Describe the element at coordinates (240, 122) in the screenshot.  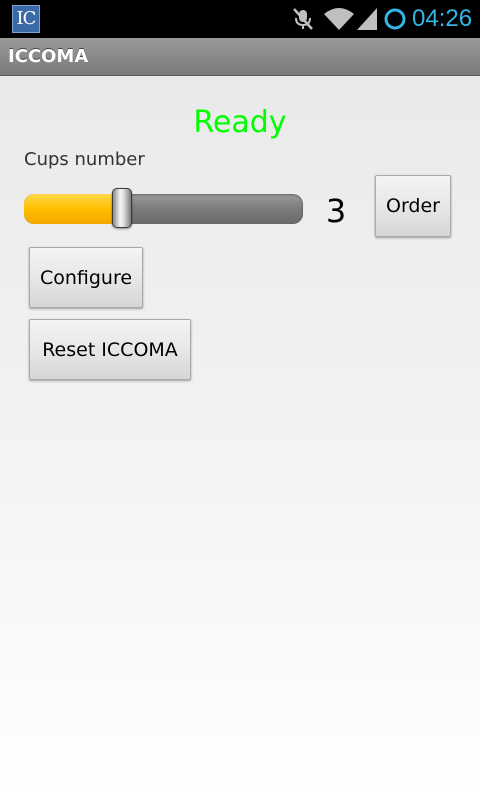
I see `status-text: Ready` at that location.